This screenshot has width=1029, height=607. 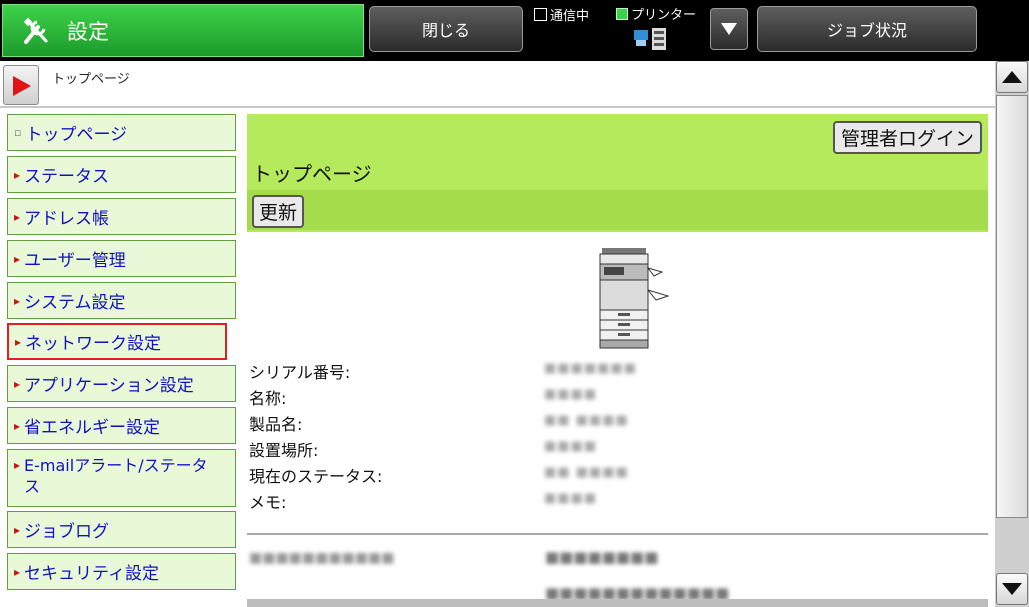 What do you see at coordinates (617, 173) in the screenshot?
I see `page-header-panel: 管理者ログイン トップページ 更新` at bounding box center [617, 173].